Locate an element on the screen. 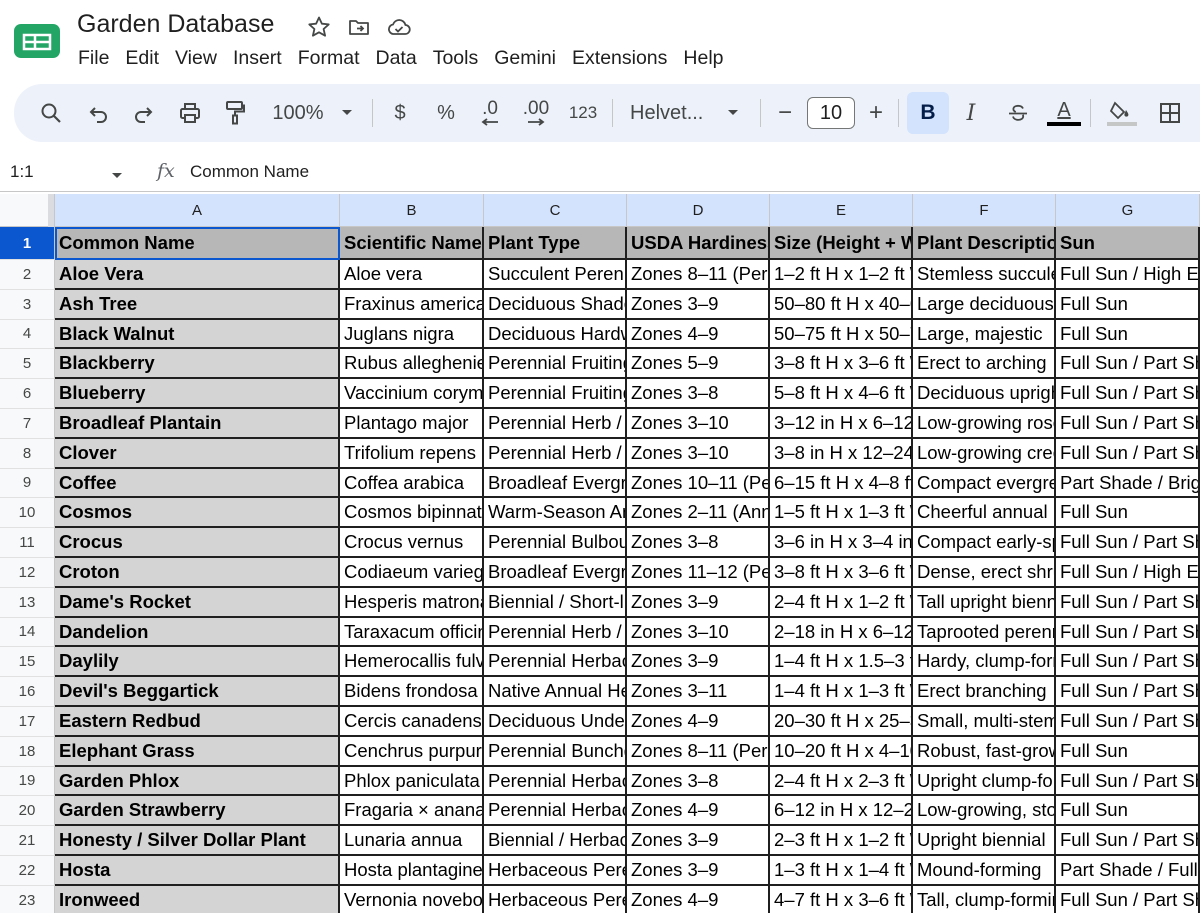 The height and width of the screenshot is (913, 1200). table-cell: Compact early-spring is located at coordinates (984, 543).